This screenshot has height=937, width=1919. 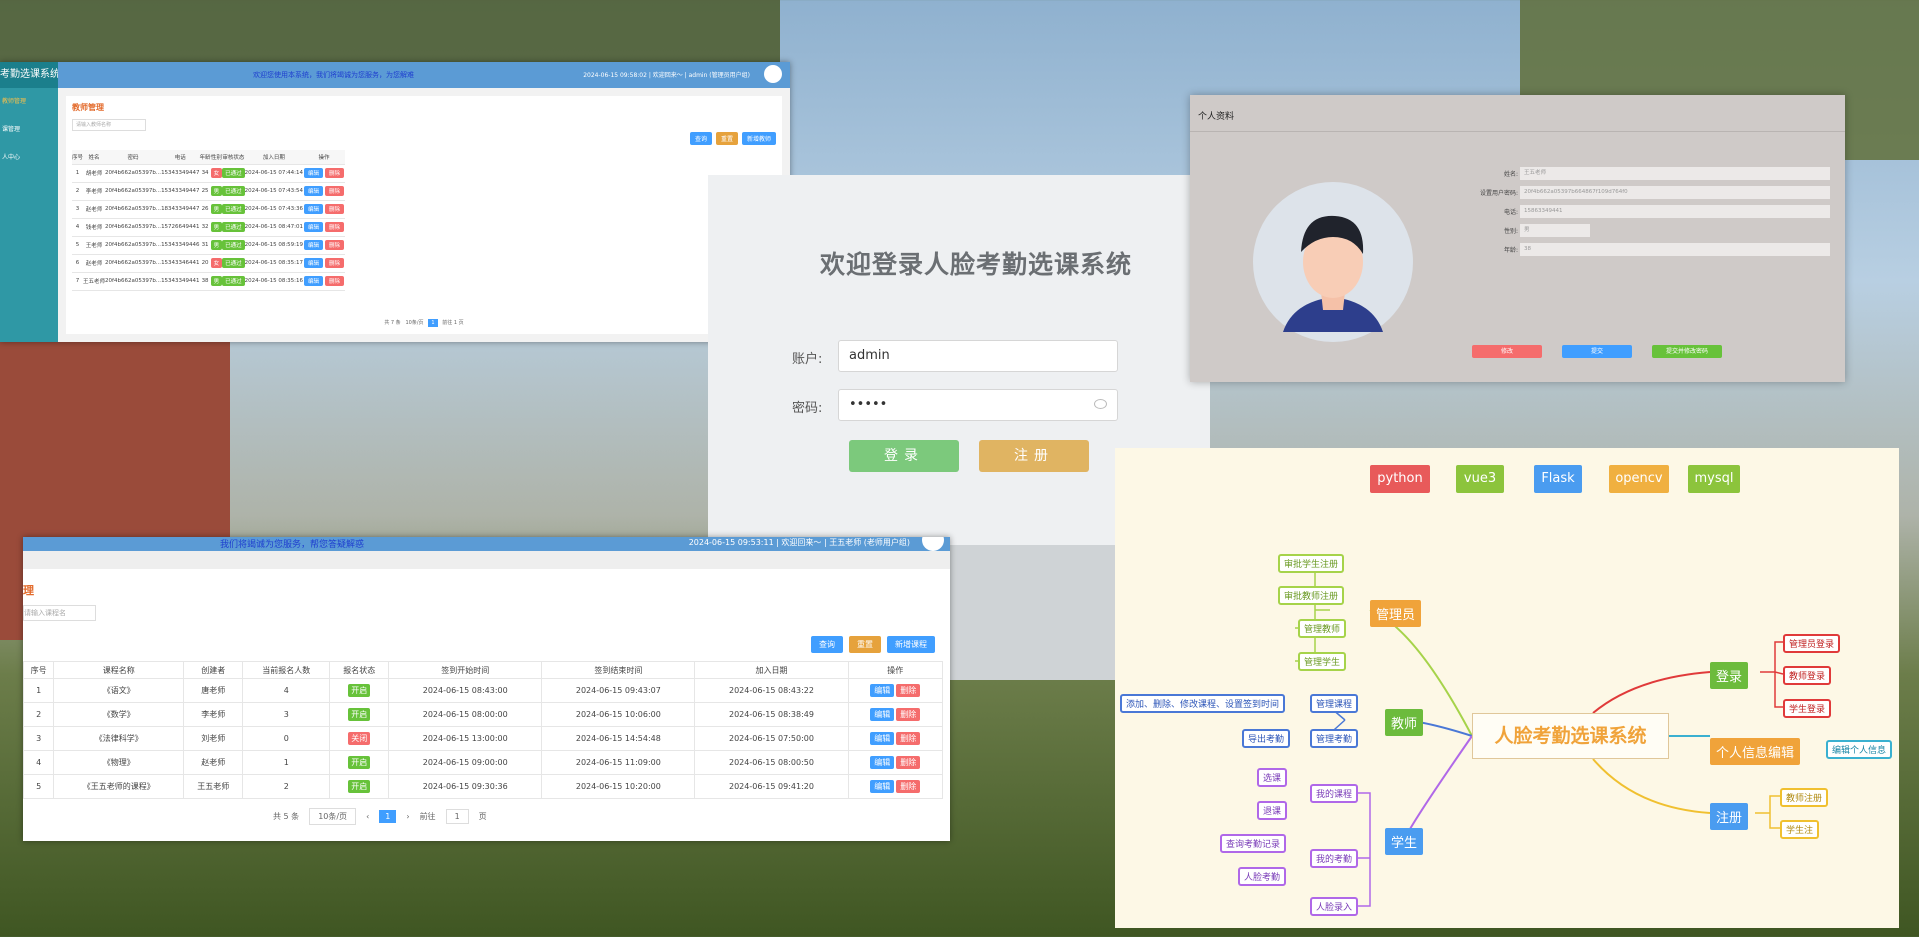 I want to click on pager-prev: ‹, so click(x=367, y=816).